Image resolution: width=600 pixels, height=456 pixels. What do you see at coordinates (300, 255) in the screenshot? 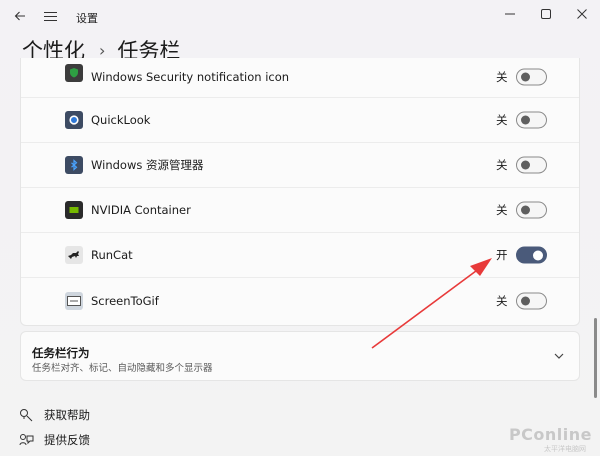
I see `list-item-runcat: RunCat 开` at bounding box center [300, 255].